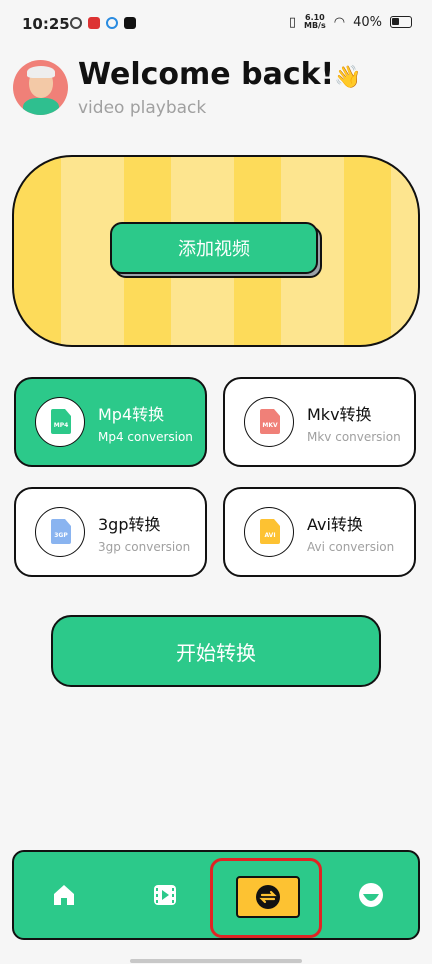 This screenshot has width=432, height=964. I want to click on battery-icon, so click(401, 22).